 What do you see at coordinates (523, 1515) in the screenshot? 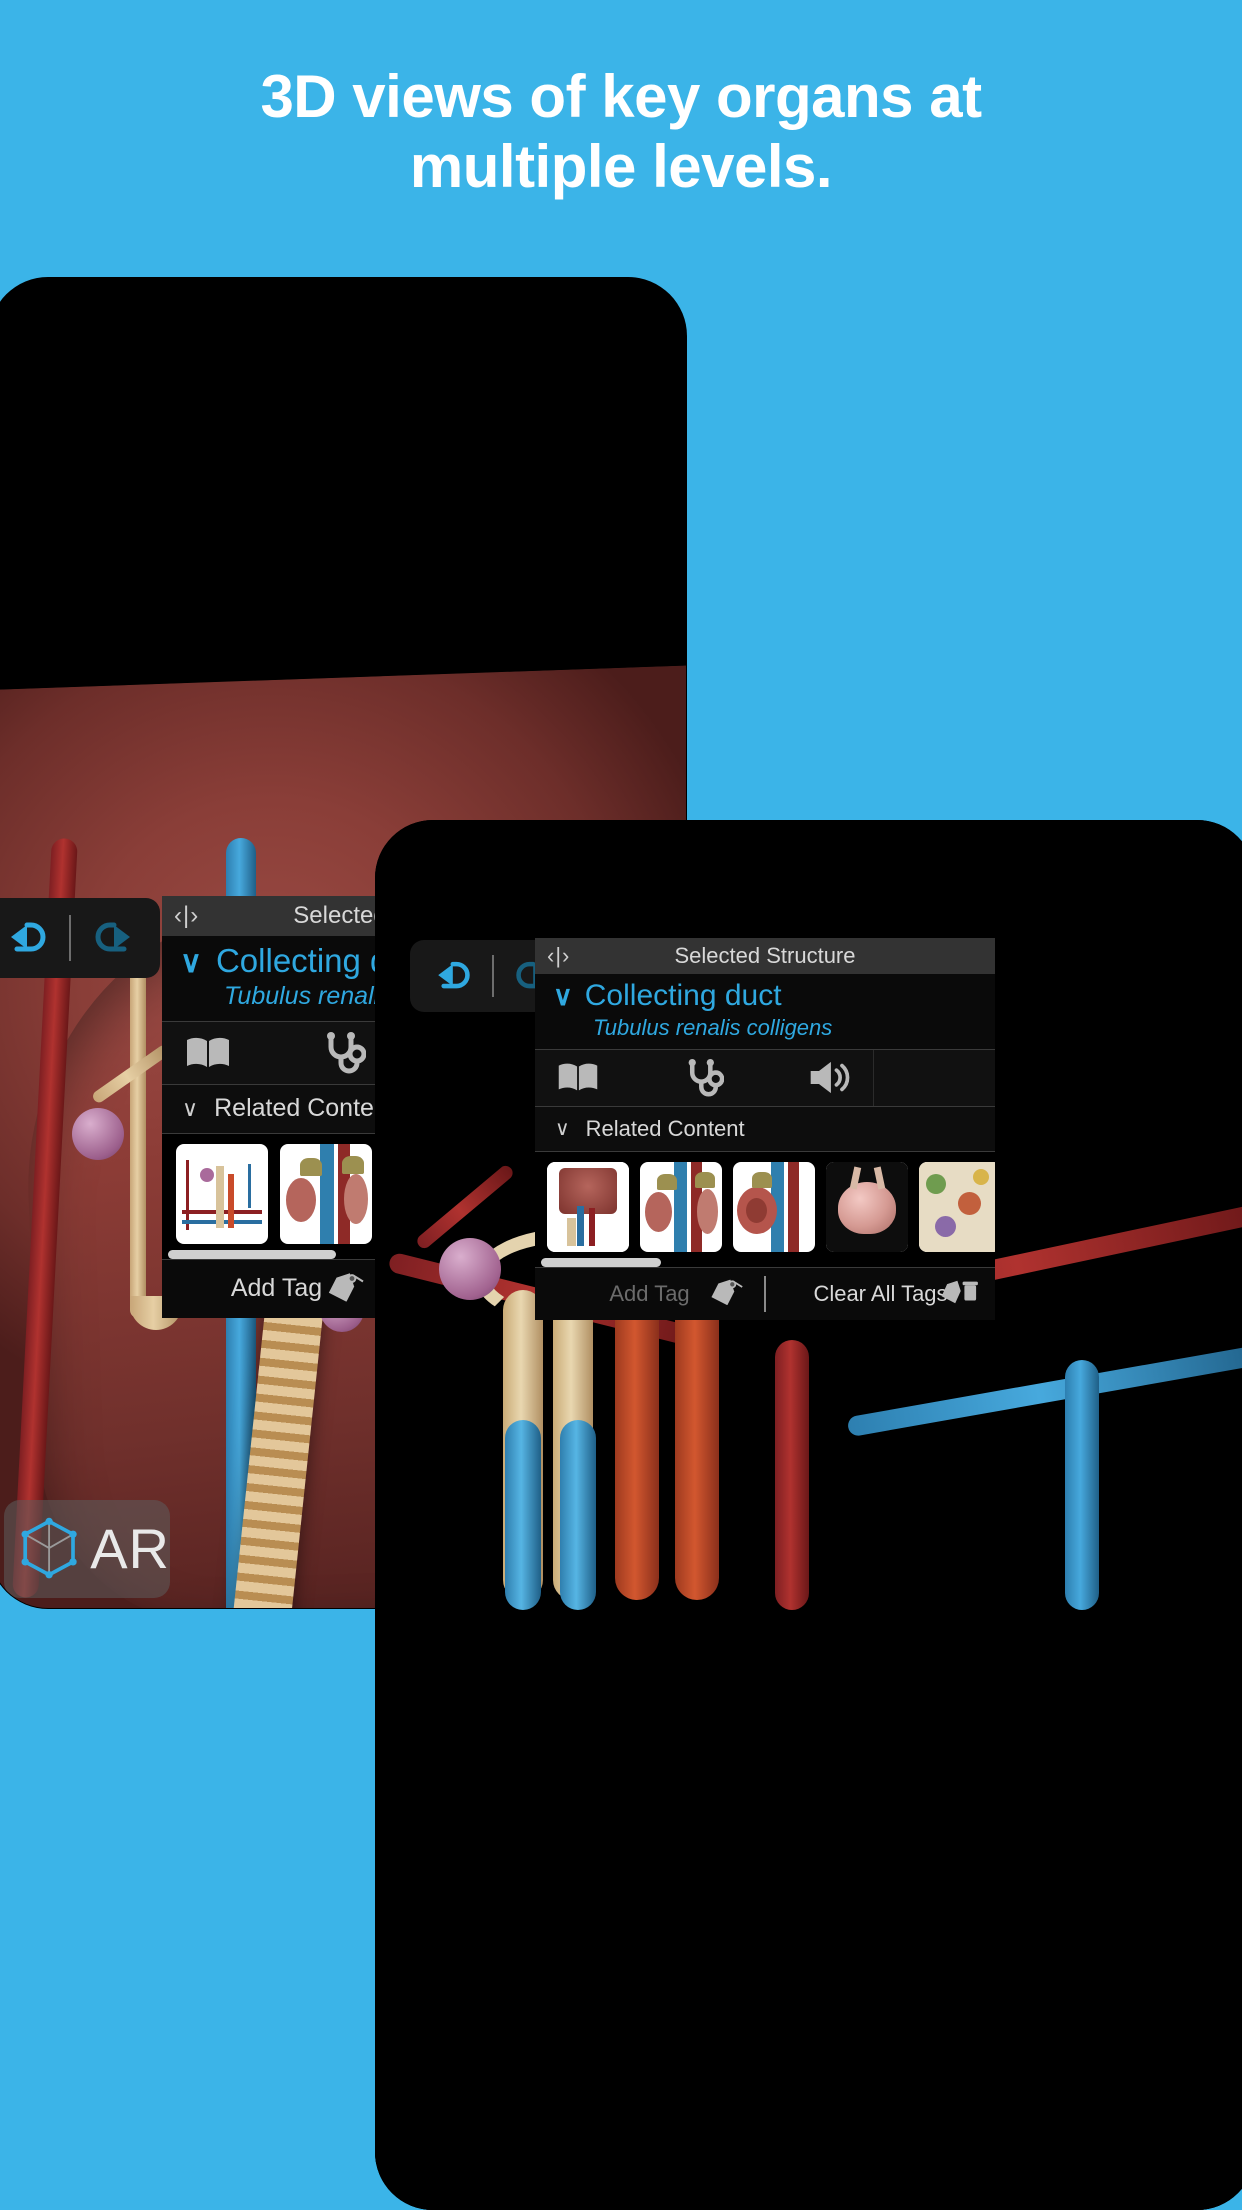
I see `collecting-duct-front` at bounding box center [523, 1515].